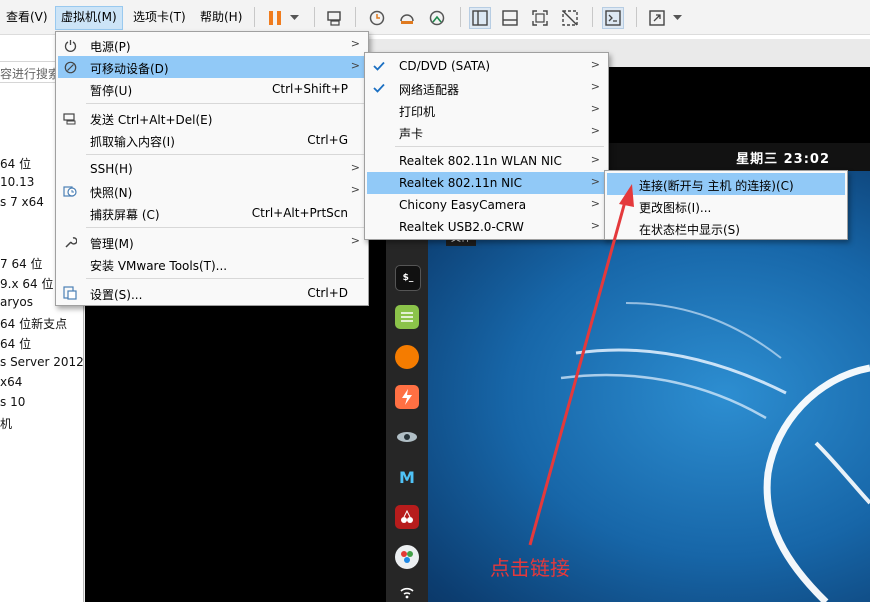 This screenshot has height=602, width=870. Describe the element at coordinates (530, 568) in the screenshot. I see `annotation-text: 点击链接` at that location.